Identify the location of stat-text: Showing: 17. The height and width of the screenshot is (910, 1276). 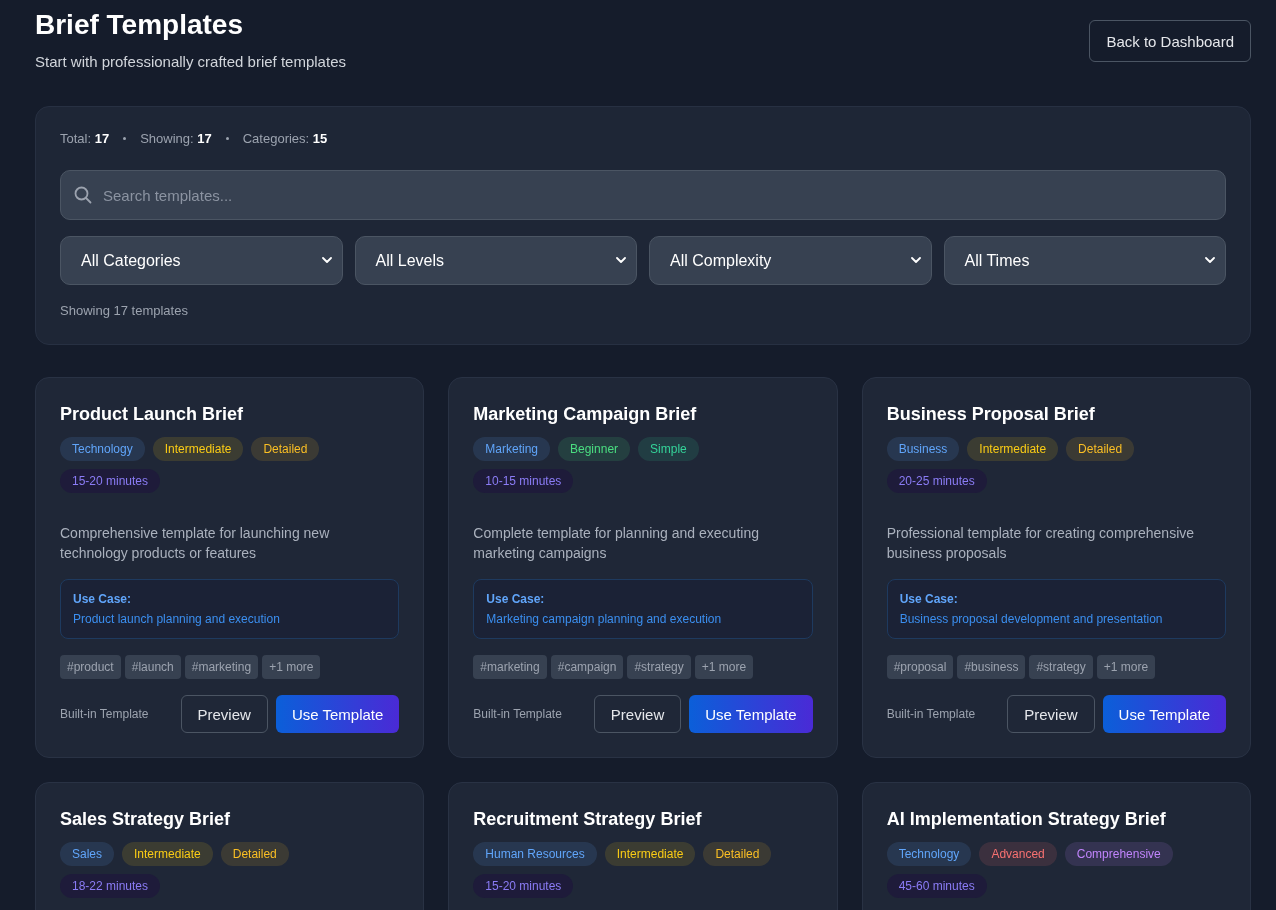
(176, 138).